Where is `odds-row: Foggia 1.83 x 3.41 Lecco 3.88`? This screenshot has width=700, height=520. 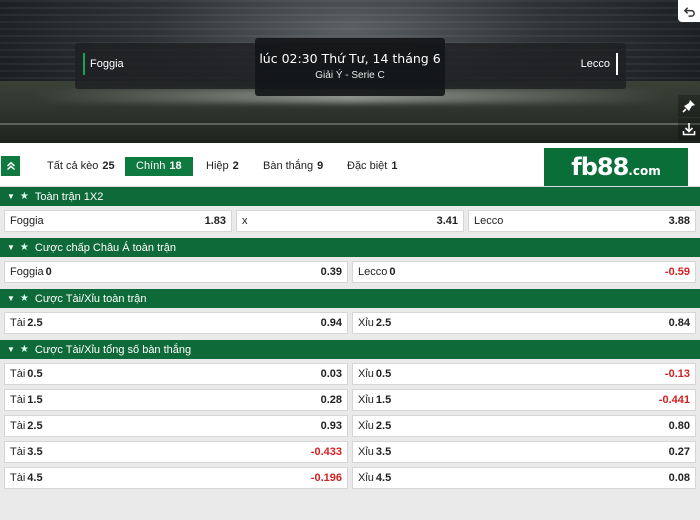
odds-row: Foggia 1.83 x 3.41 Lecco 3.88 is located at coordinates (350, 221).